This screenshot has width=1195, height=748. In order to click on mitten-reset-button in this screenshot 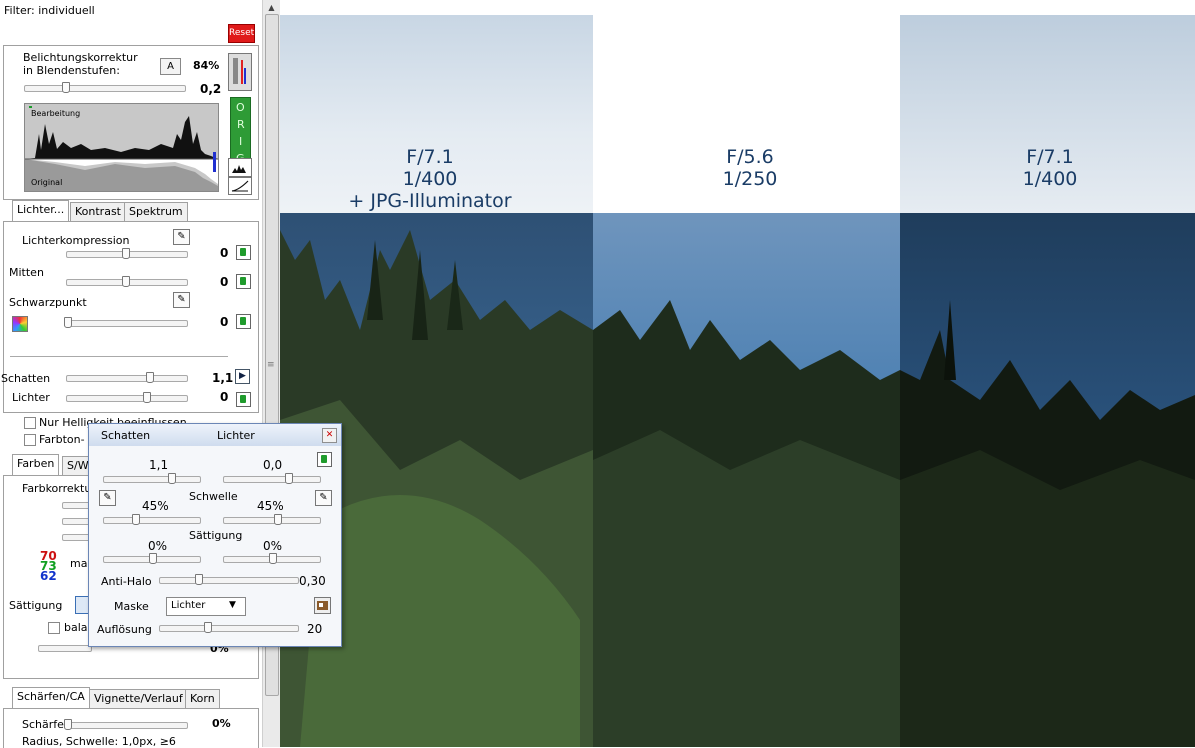, I will do `click(243, 281)`.